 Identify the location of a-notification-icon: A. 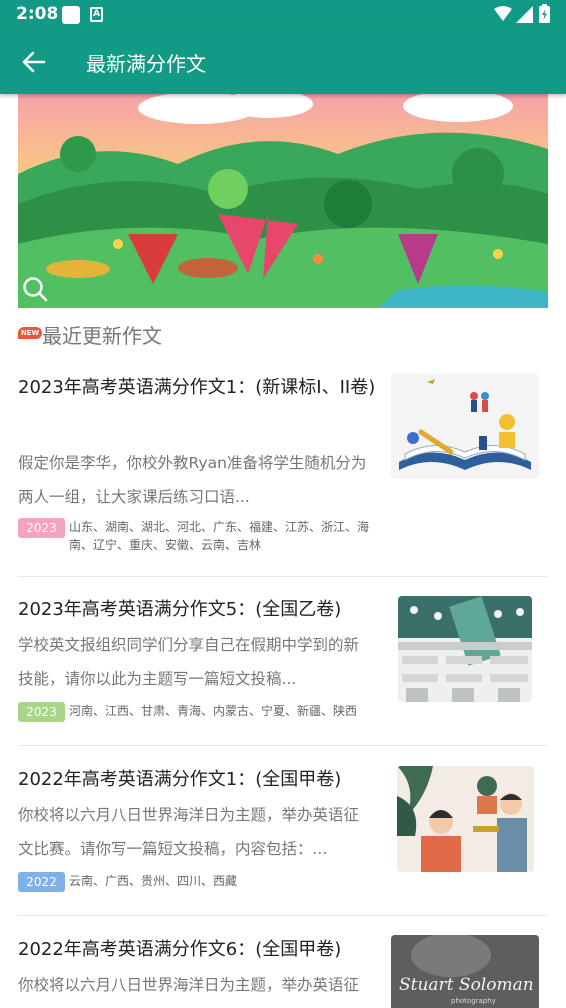
(96, 14).